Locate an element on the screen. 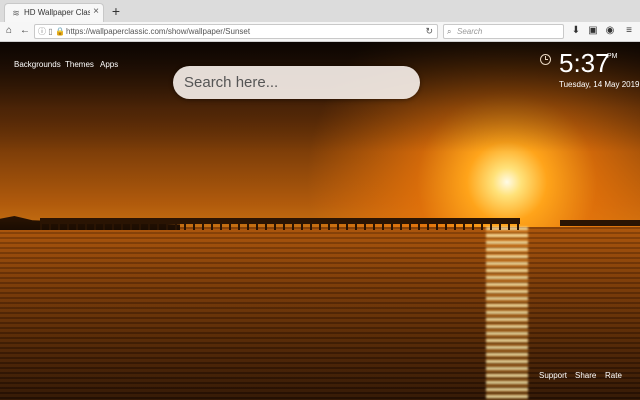 The image size is (640, 400). clock-date: Tuesday, 14 May 2019 is located at coordinates (599, 84).